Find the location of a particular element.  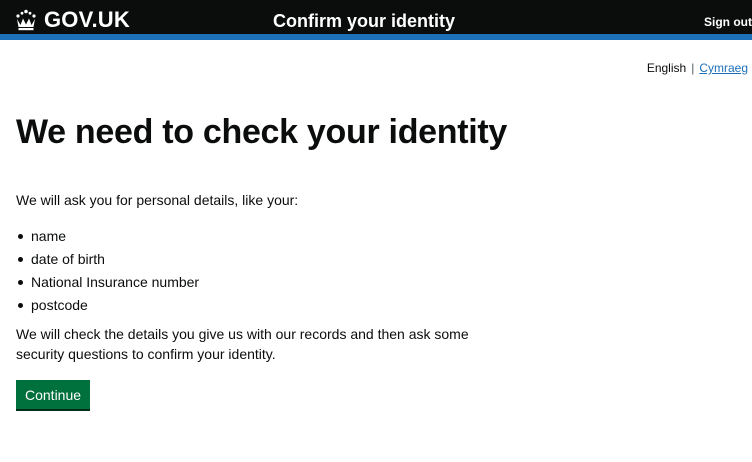

govuk-logo-link: GOV.UK is located at coordinates (72, 20).